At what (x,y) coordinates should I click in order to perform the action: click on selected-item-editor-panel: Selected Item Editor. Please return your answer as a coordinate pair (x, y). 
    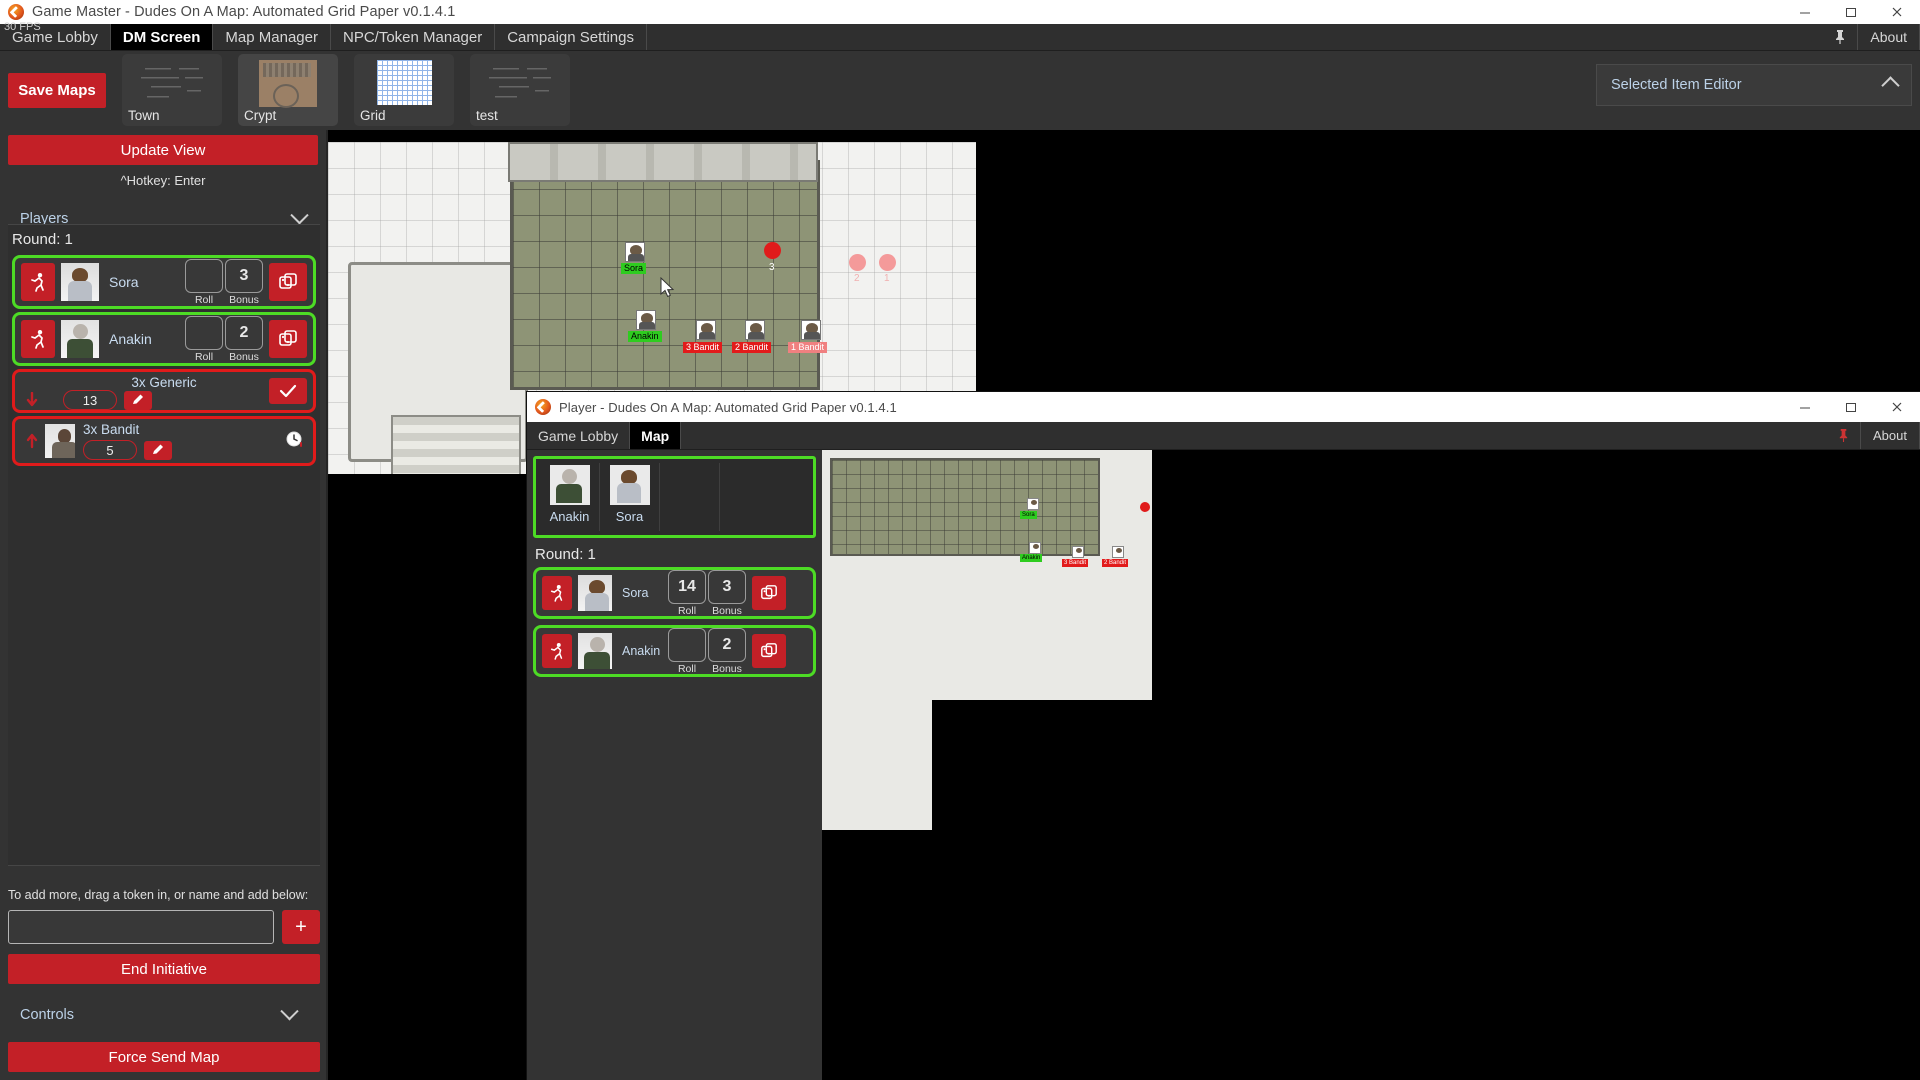
    Looking at the image, I should click on (1754, 85).